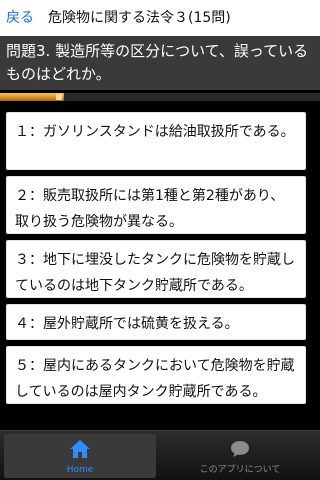 The height and width of the screenshot is (480, 320). I want to click on page-title: 危険物に関する法令３(15問), so click(139, 18).